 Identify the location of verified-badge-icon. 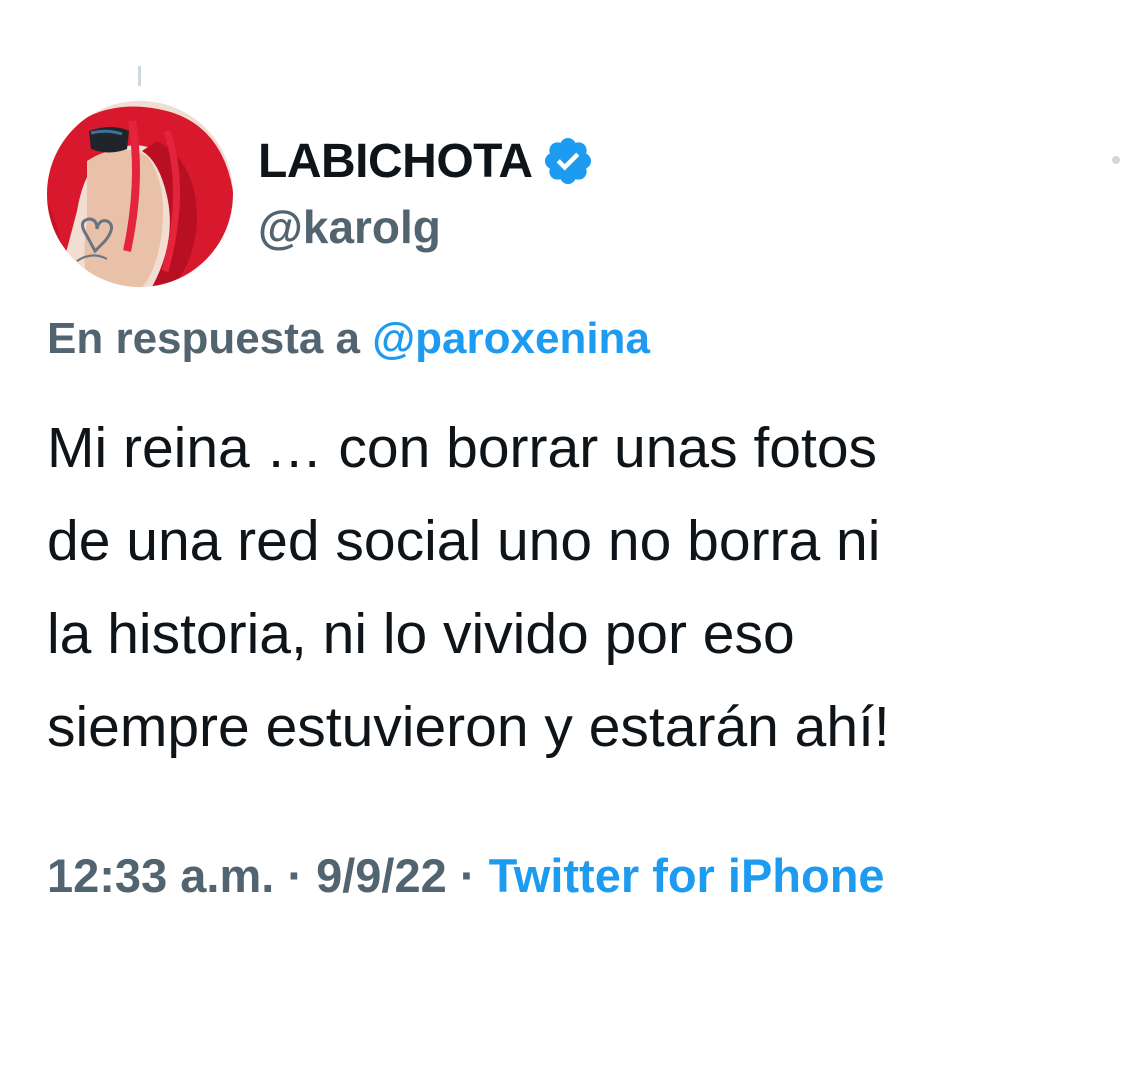
(567, 161).